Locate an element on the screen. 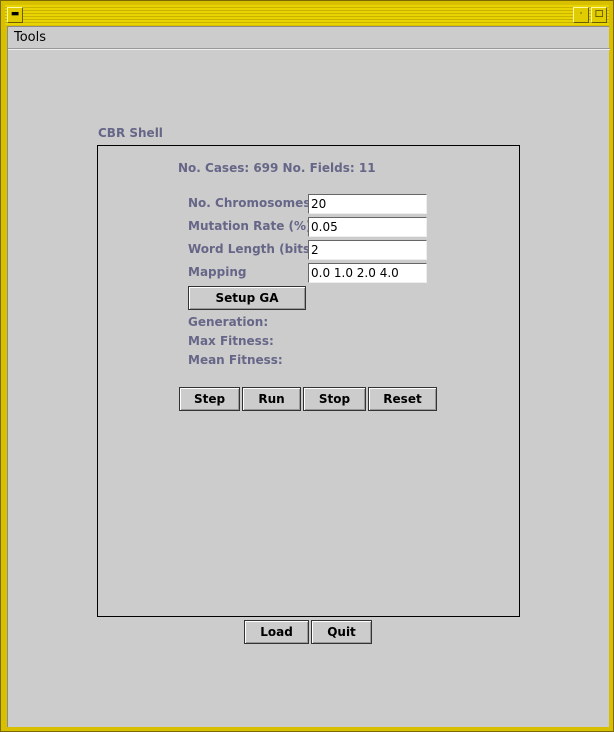 This screenshot has height=732, width=614. word-length-label: Word Length (bits) is located at coordinates (252, 249).